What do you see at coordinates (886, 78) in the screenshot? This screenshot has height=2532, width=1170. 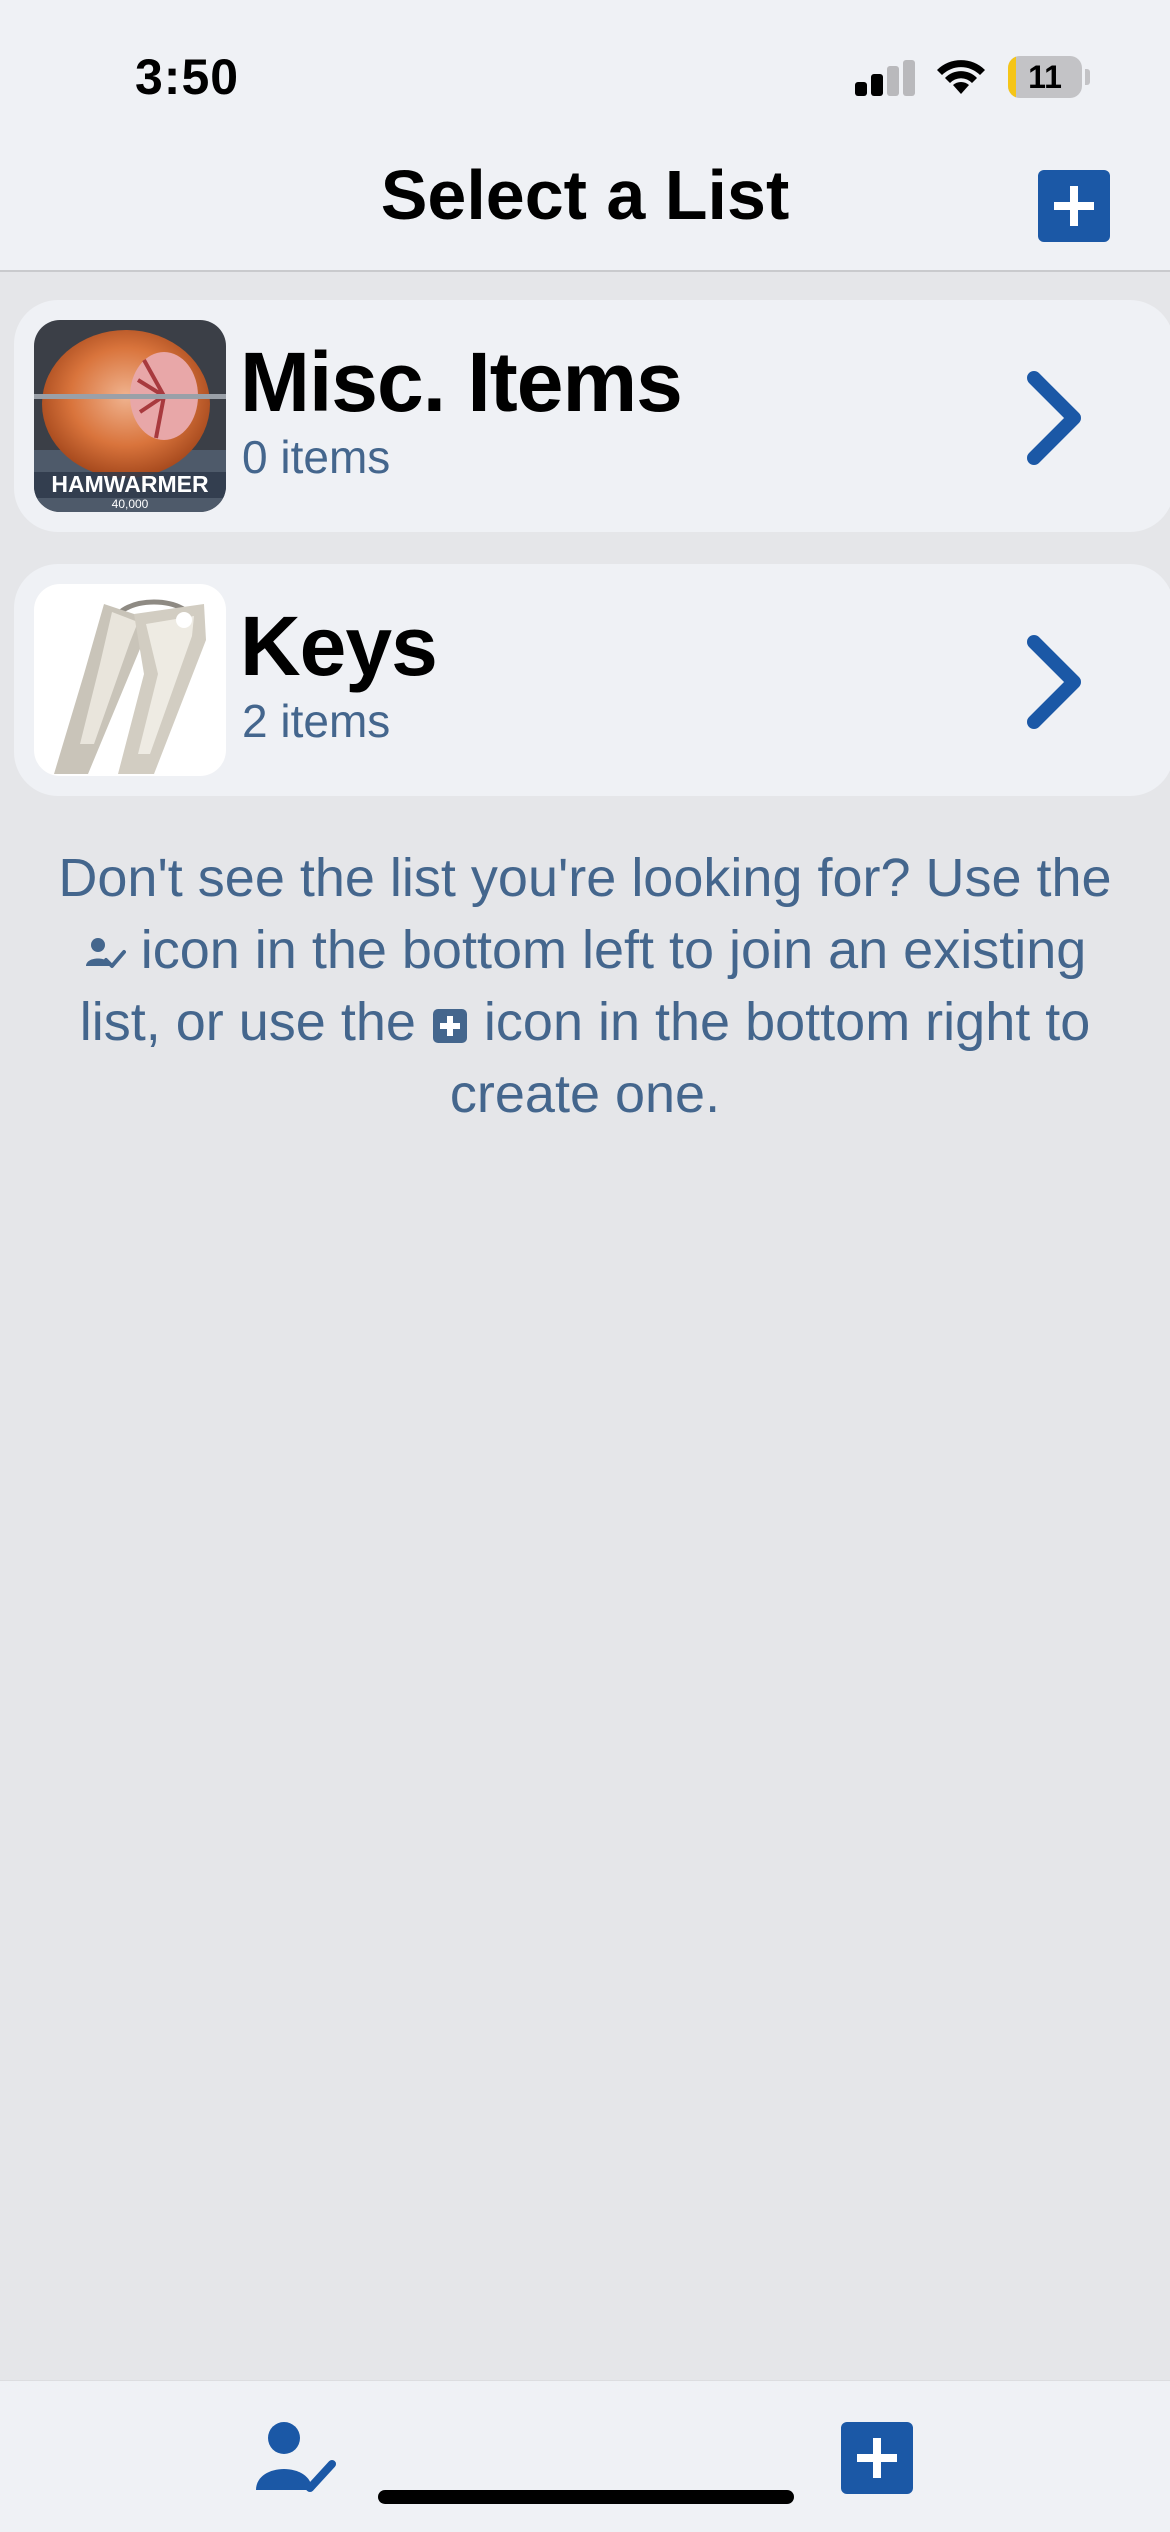 I see `cellular-signal-icon` at bounding box center [886, 78].